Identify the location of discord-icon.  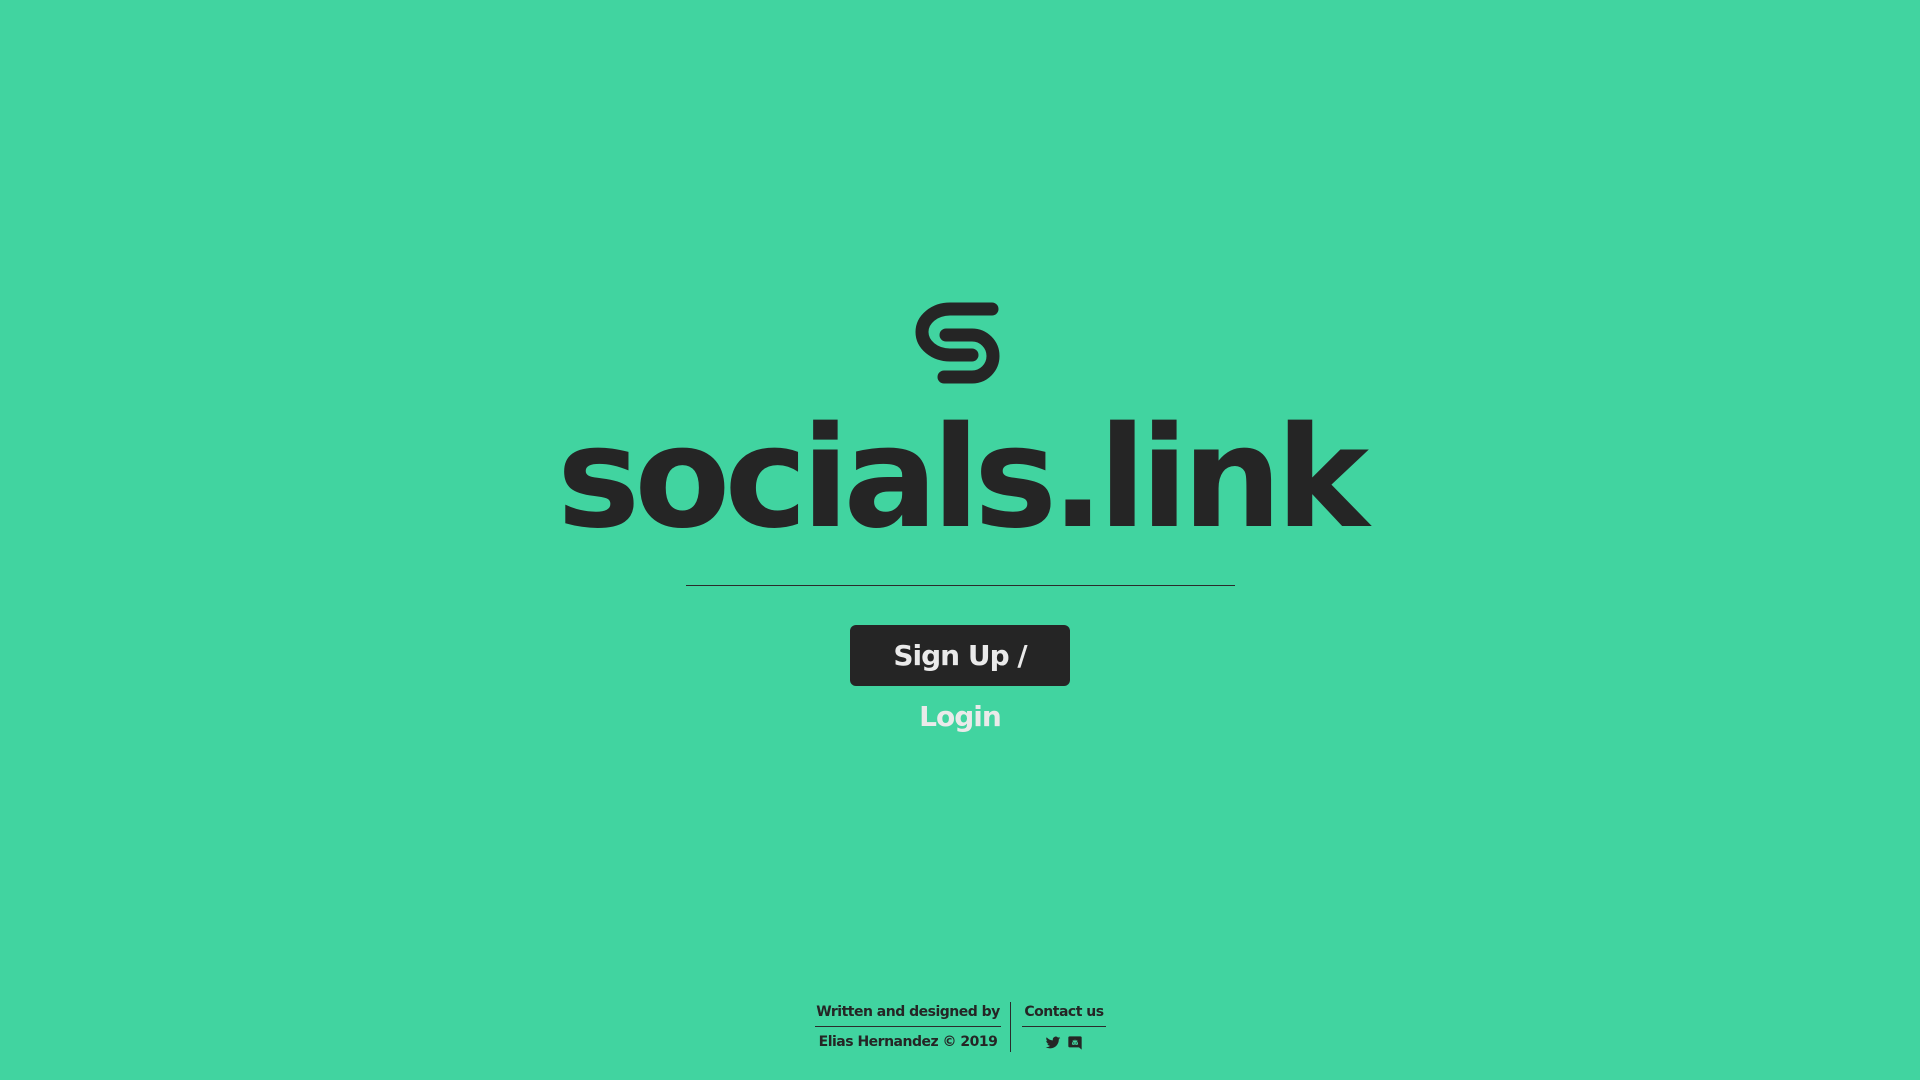
(1075, 1043).